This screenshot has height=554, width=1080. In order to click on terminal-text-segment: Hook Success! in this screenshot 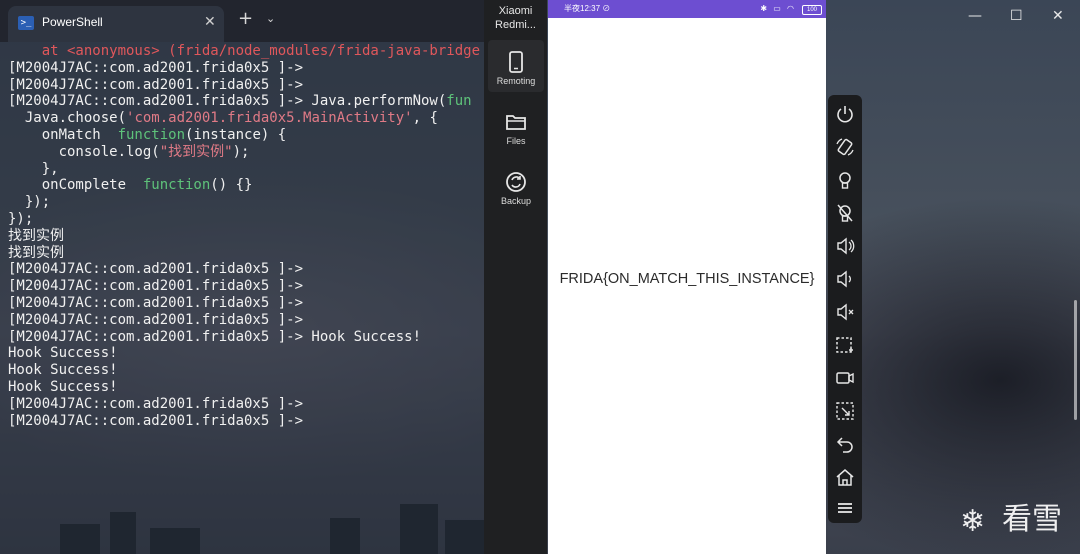, I will do `click(63, 386)`.